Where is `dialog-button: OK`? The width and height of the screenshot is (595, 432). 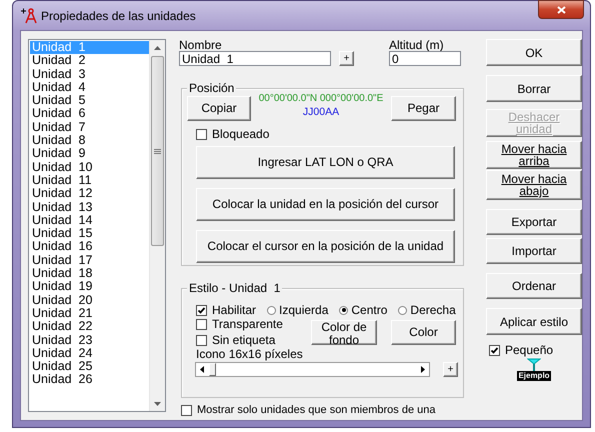 dialog-button: OK is located at coordinates (534, 52).